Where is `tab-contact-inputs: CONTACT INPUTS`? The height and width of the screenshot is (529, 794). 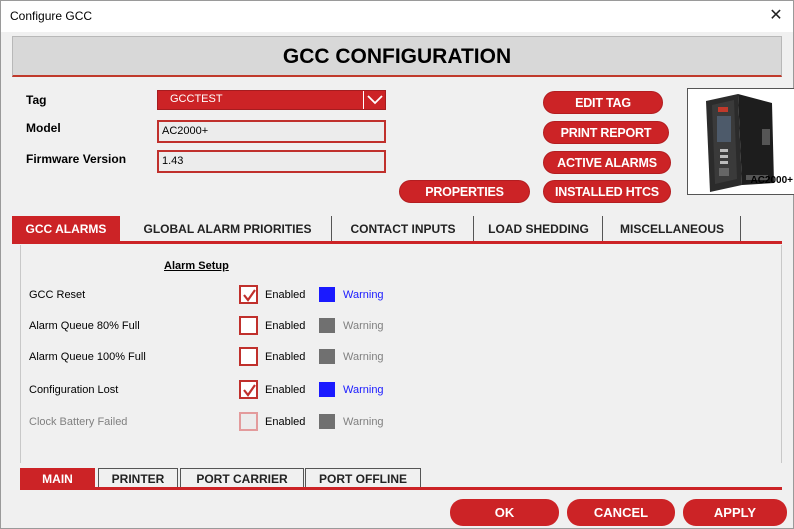 tab-contact-inputs: CONTACT INPUTS is located at coordinates (403, 229).